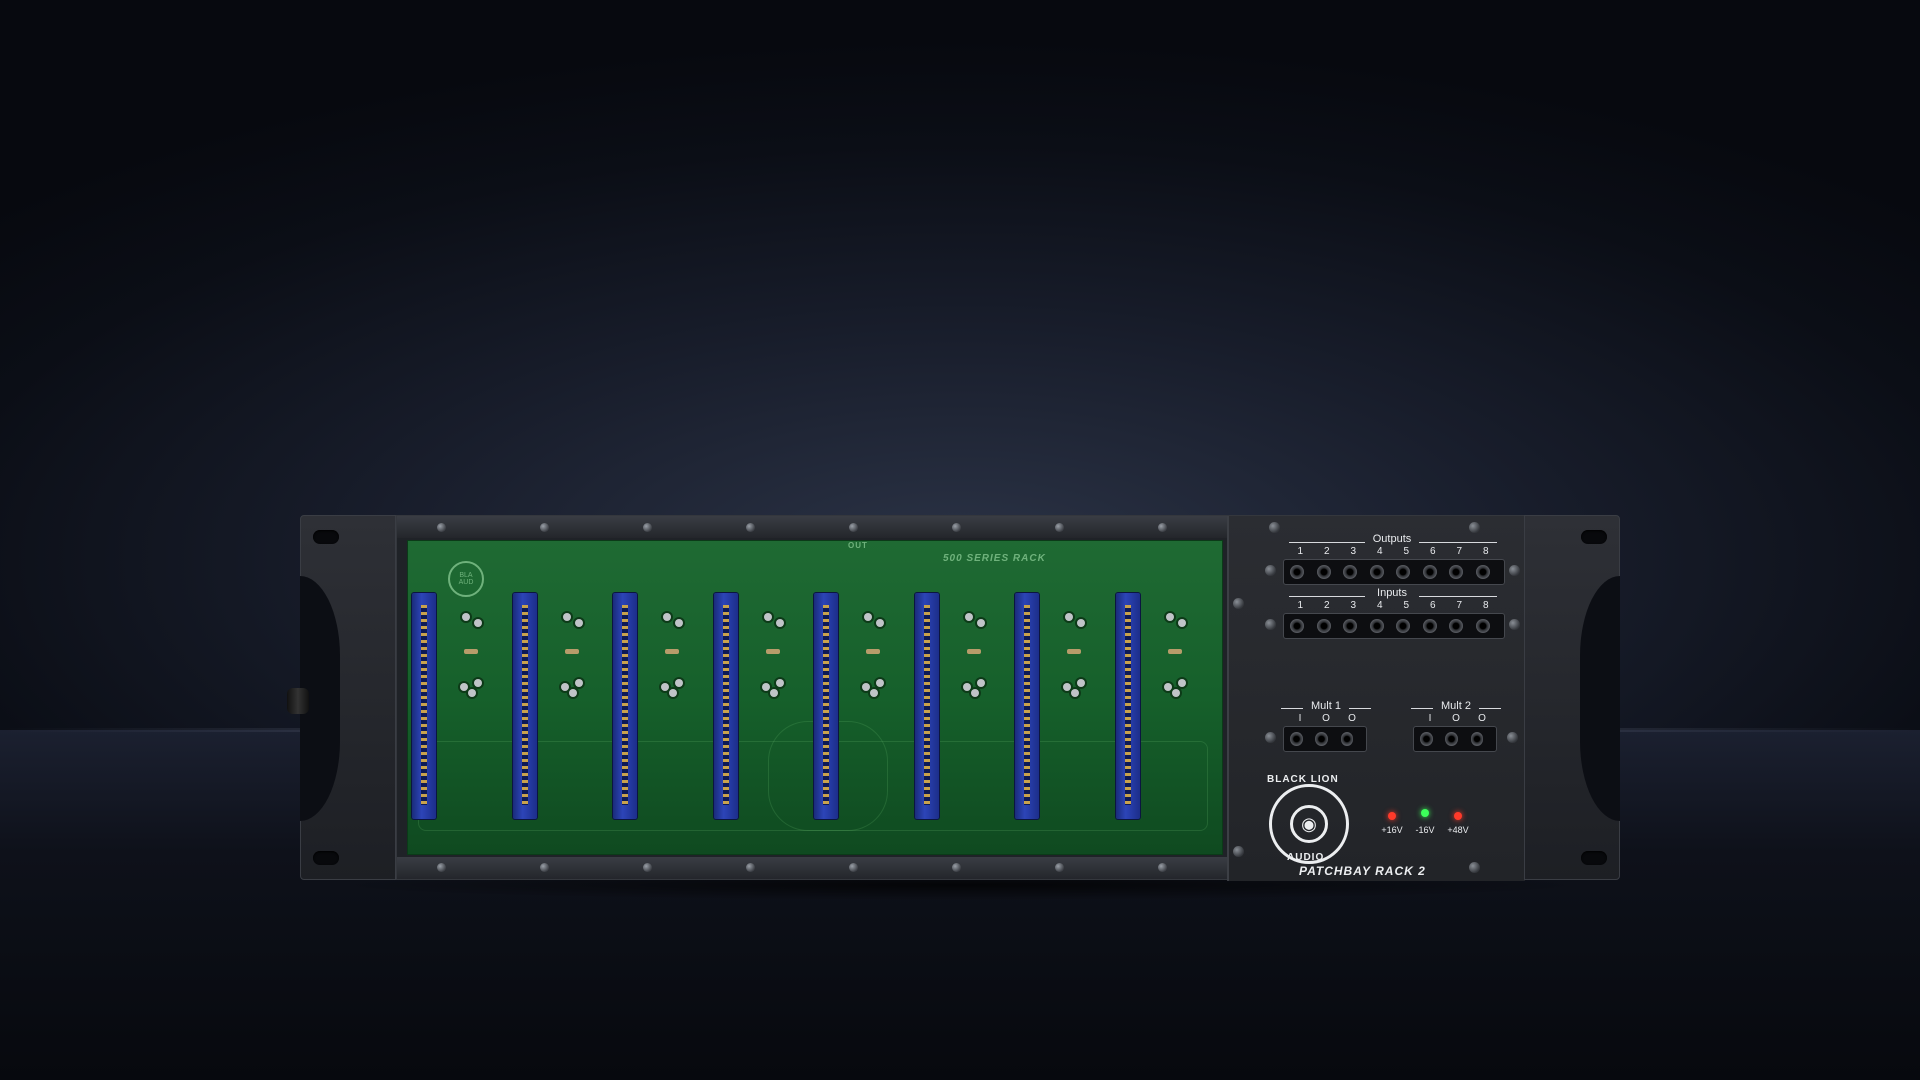 The height and width of the screenshot is (1080, 1920). I want to click on left-rack-ear, so click(341, 697).